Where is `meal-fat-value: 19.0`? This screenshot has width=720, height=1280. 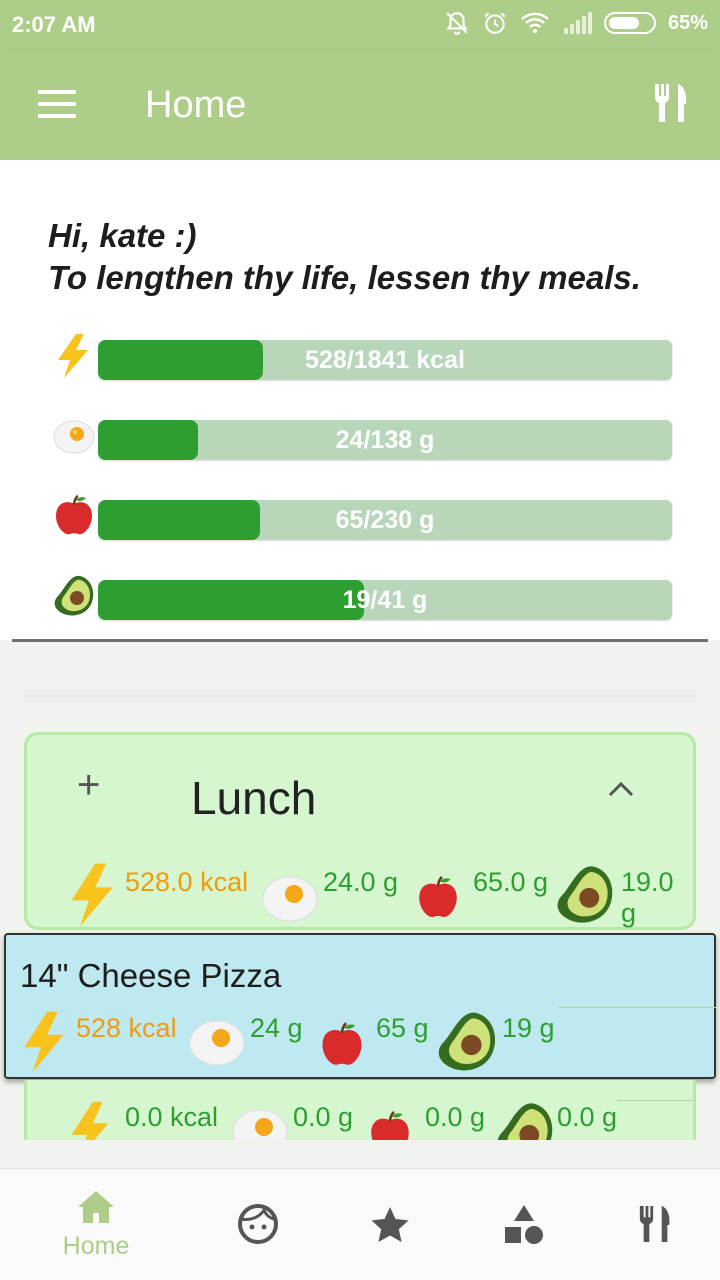
meal-fat-value: 19.0 is located at coordinates (647, 882).